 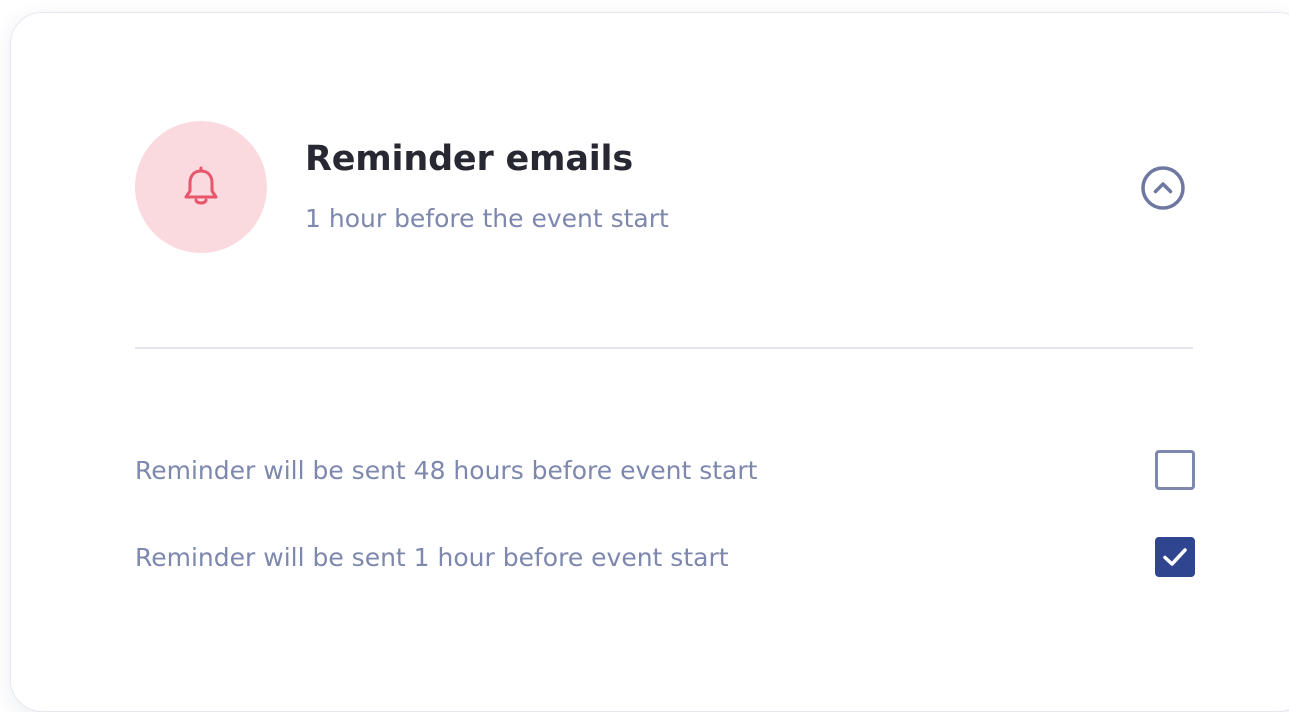 I want to click on bell-badge, so click(x=201, y=187).